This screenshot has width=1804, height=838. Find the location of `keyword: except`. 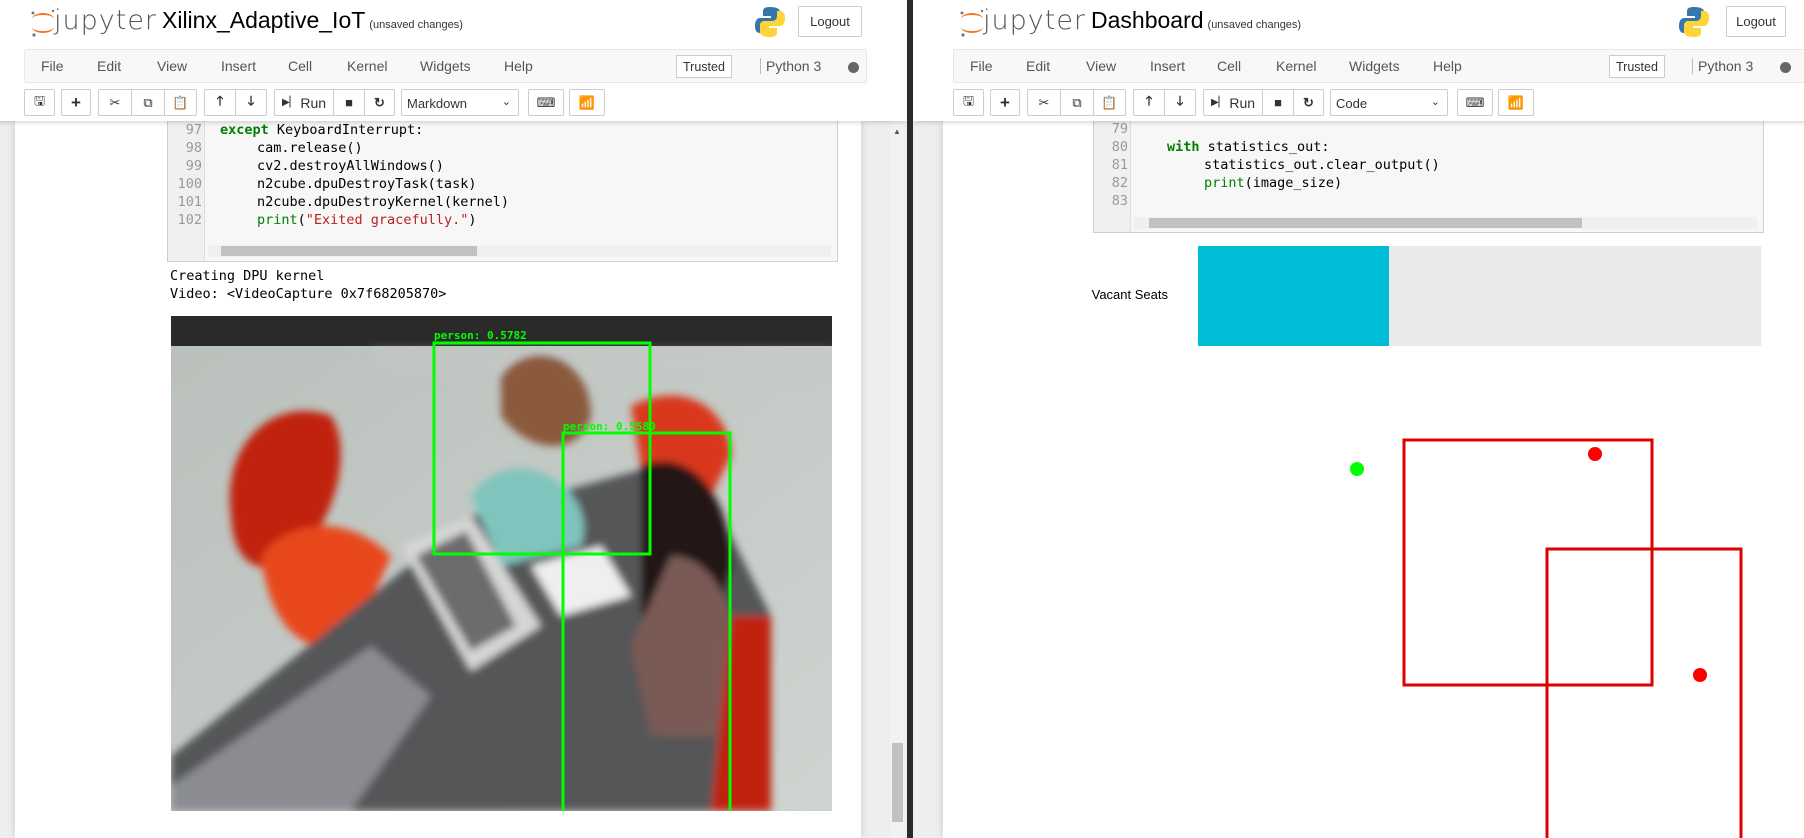

keyword: except is located at coordinates (244, 130).